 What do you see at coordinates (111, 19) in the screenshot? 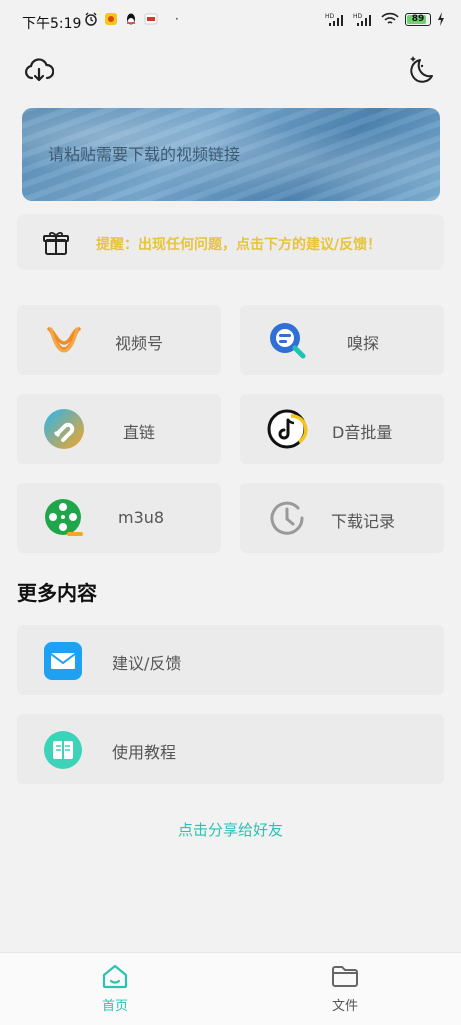
I see `app-notification-icon` at bounding box center [111, 19].